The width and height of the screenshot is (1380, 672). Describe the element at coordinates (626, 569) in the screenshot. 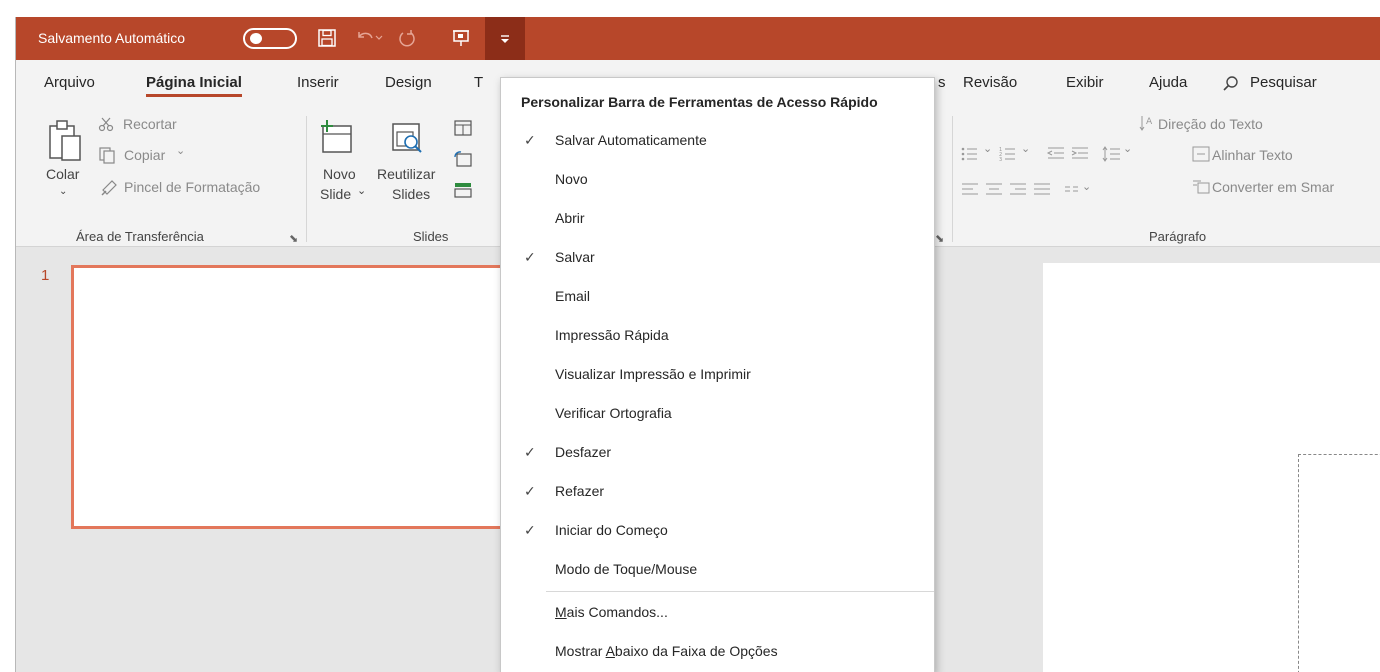

I see `menu-item-label: Modo de Toque/Mouse` at that location.